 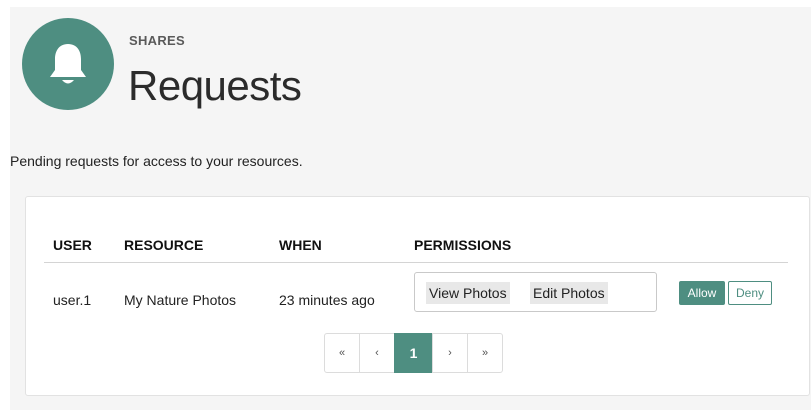 I want to click on page-title: Requests, so click(x=215, y=85).